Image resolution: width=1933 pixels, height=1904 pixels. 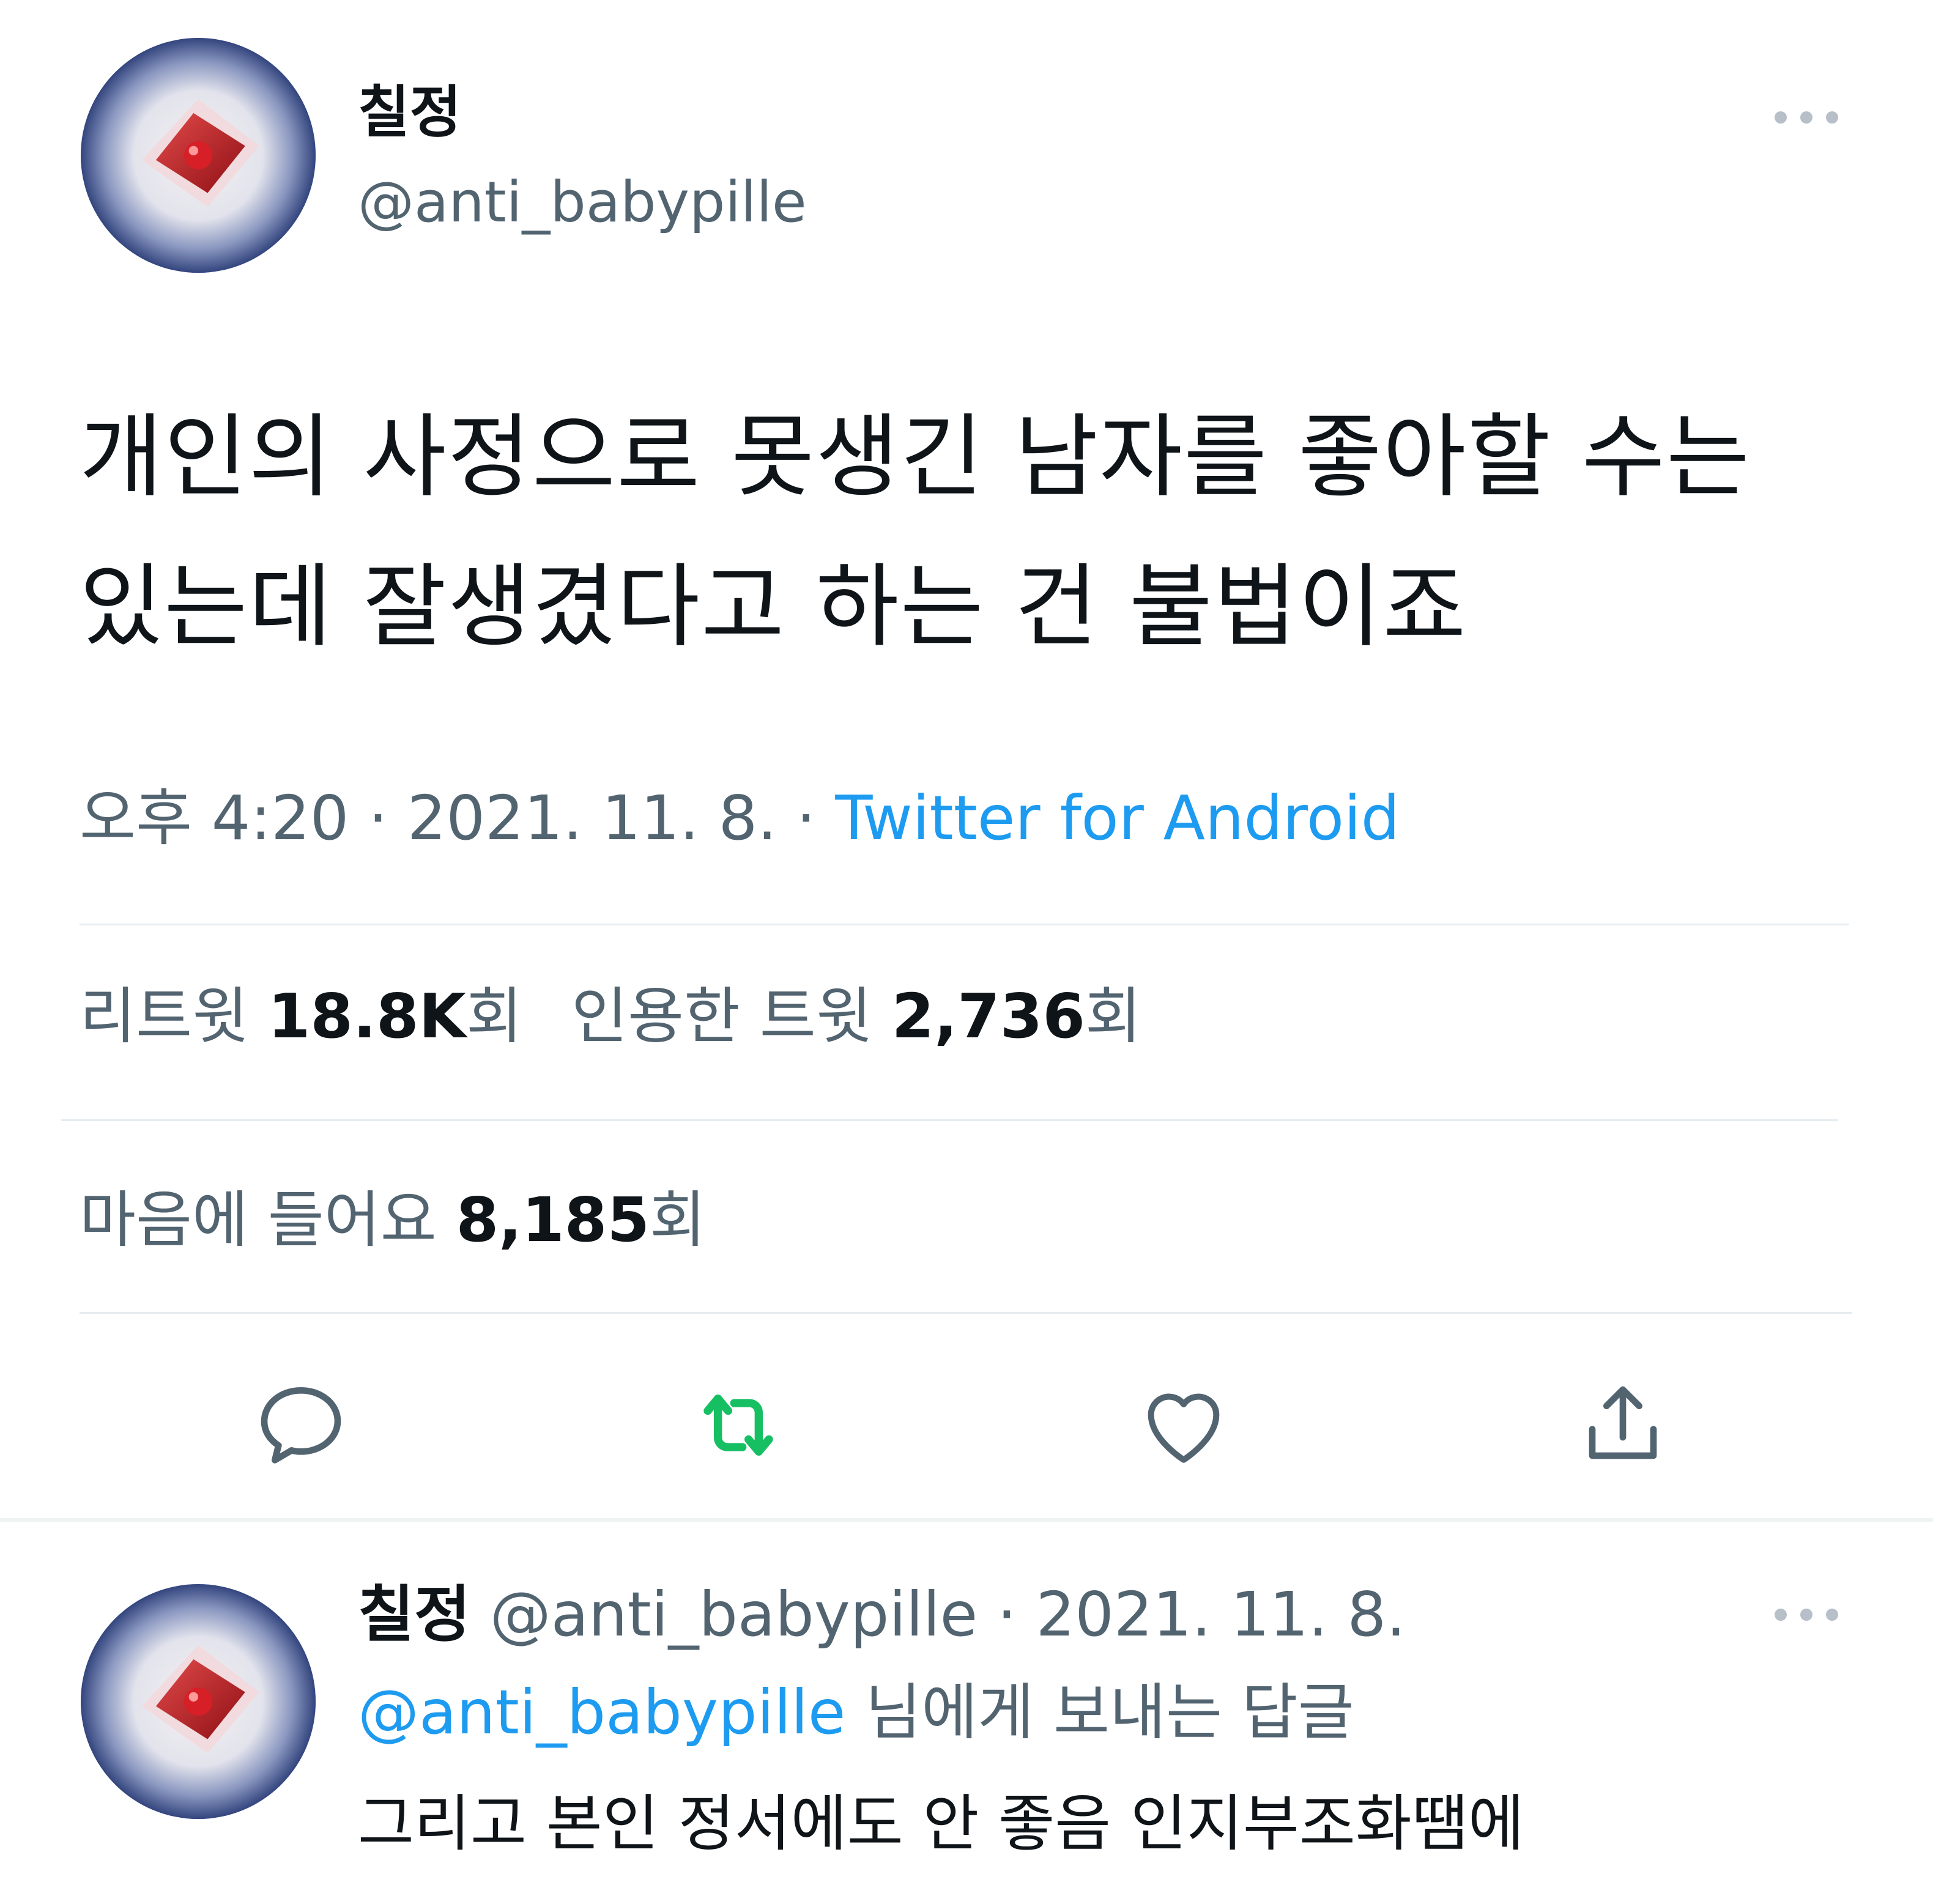 I want to click on retweets-stat: 리트윗 18.8K회, so click(x=301, y=1016).